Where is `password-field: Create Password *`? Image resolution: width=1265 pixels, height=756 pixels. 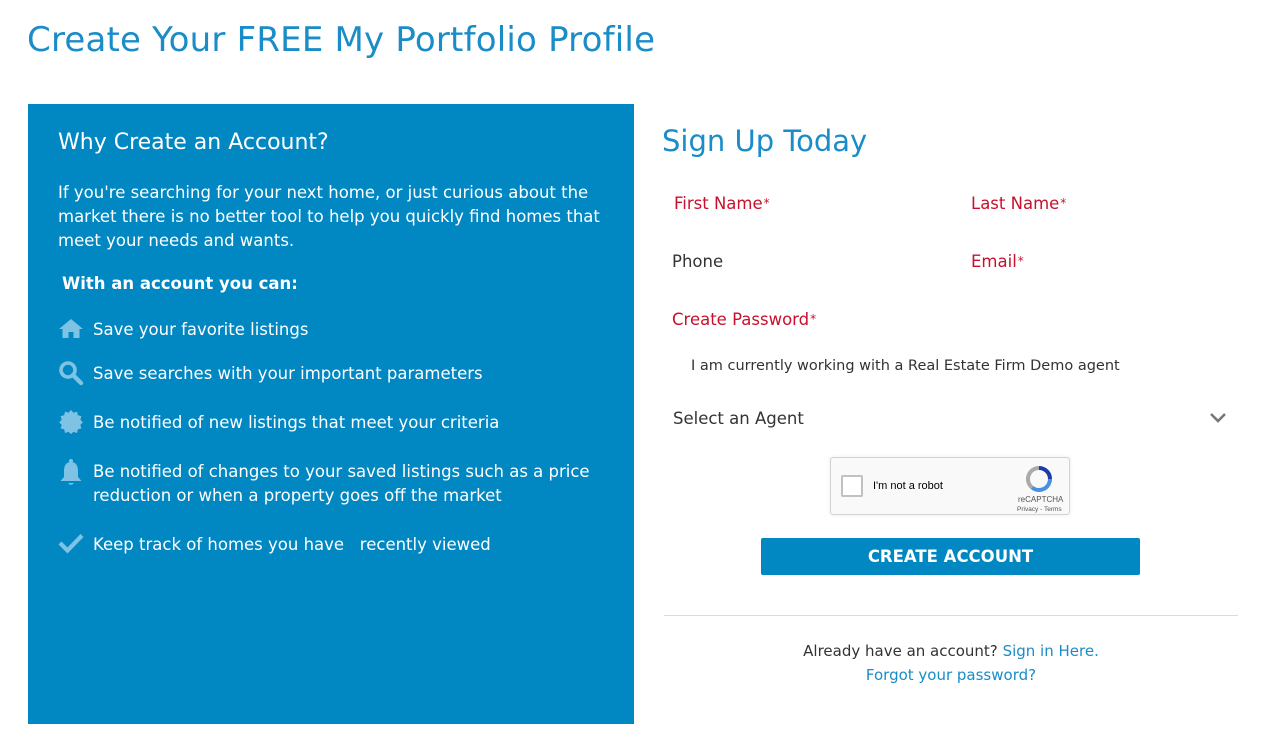
password-field: Create Password * is located at coordinates (812, 319).